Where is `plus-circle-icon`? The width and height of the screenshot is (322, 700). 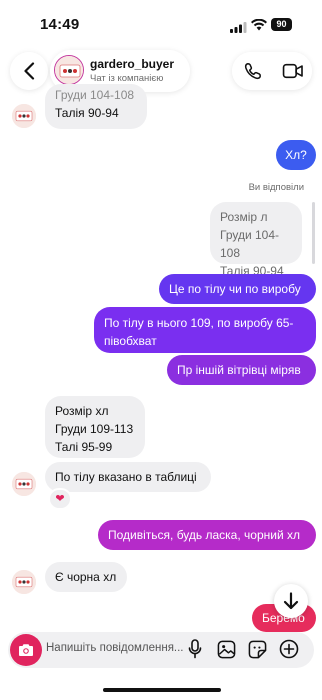 plus-circle-icon is located at coordinates (289, 649).